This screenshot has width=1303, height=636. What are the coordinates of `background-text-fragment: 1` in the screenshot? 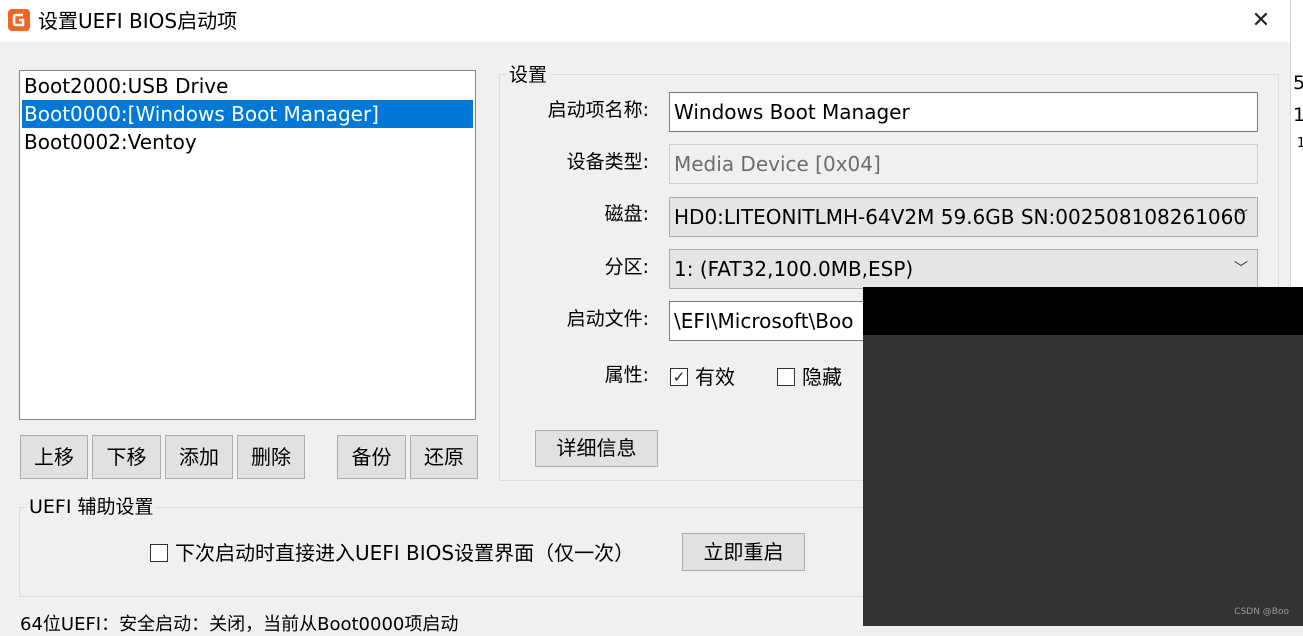 It's located at (1300, 144).